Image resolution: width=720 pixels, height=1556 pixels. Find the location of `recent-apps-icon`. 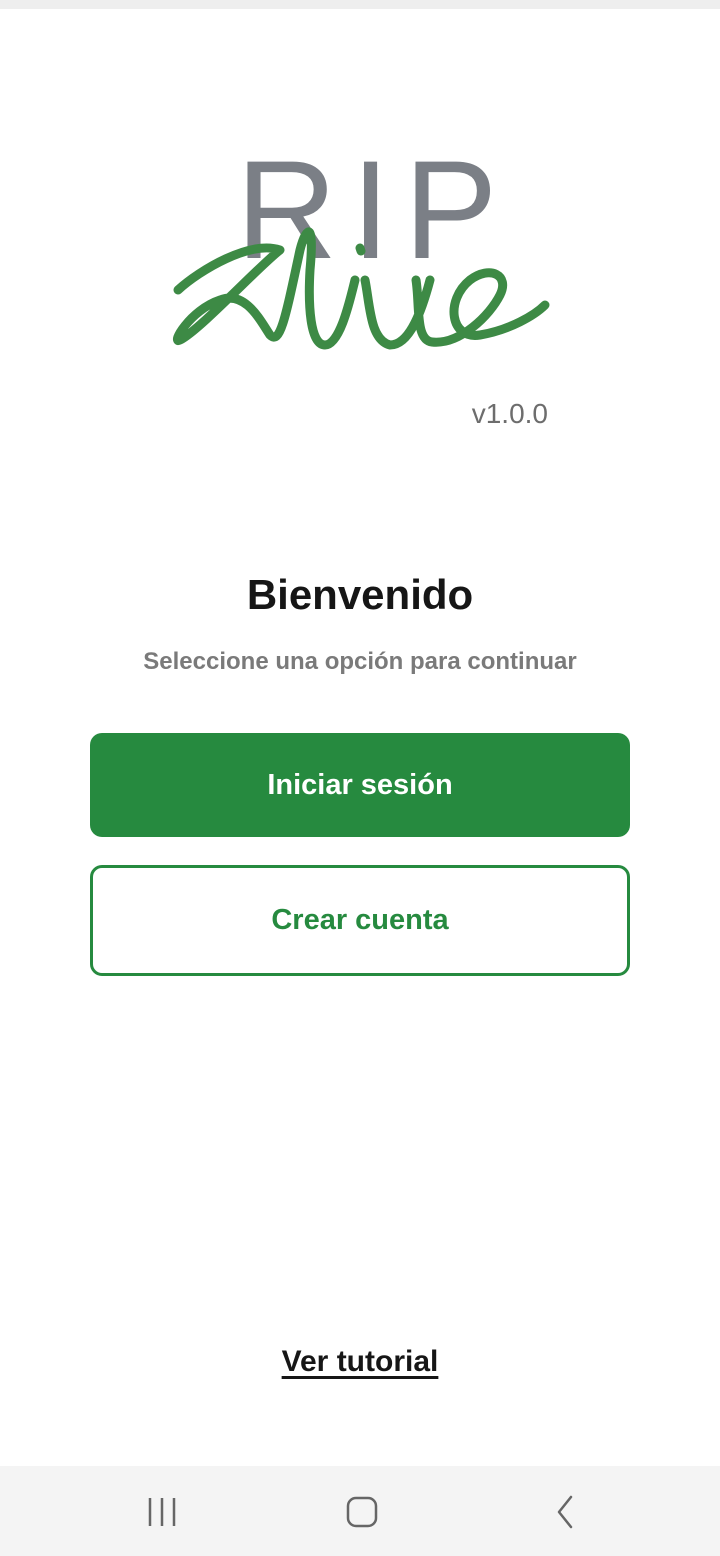

recent-apps-icon is located at coordinates (162, 1512).